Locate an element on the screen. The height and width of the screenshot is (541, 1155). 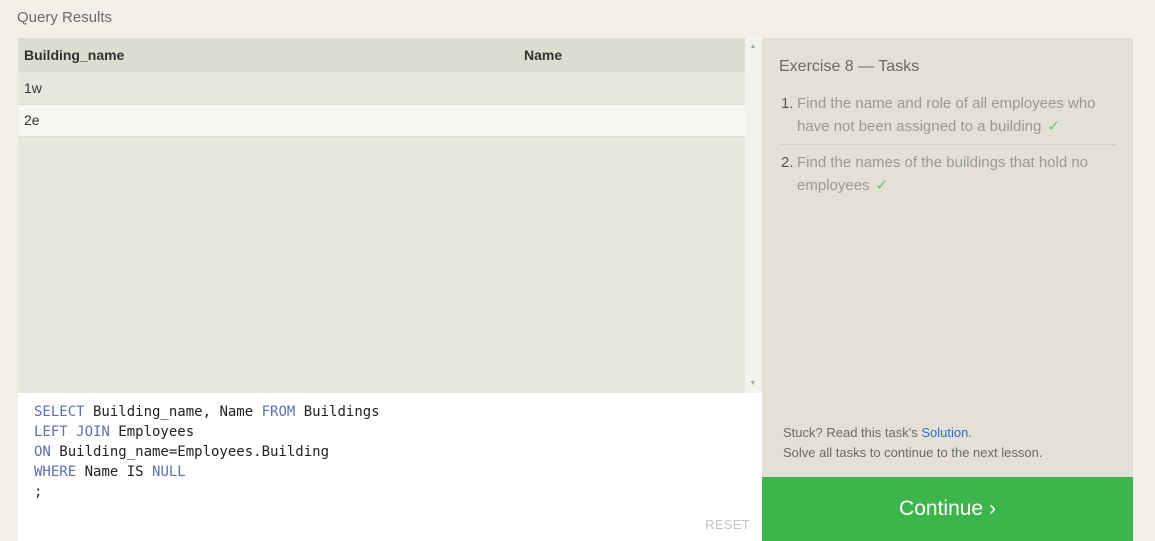
results-header-row: Building_name Name is located at coordinates (381, 55).